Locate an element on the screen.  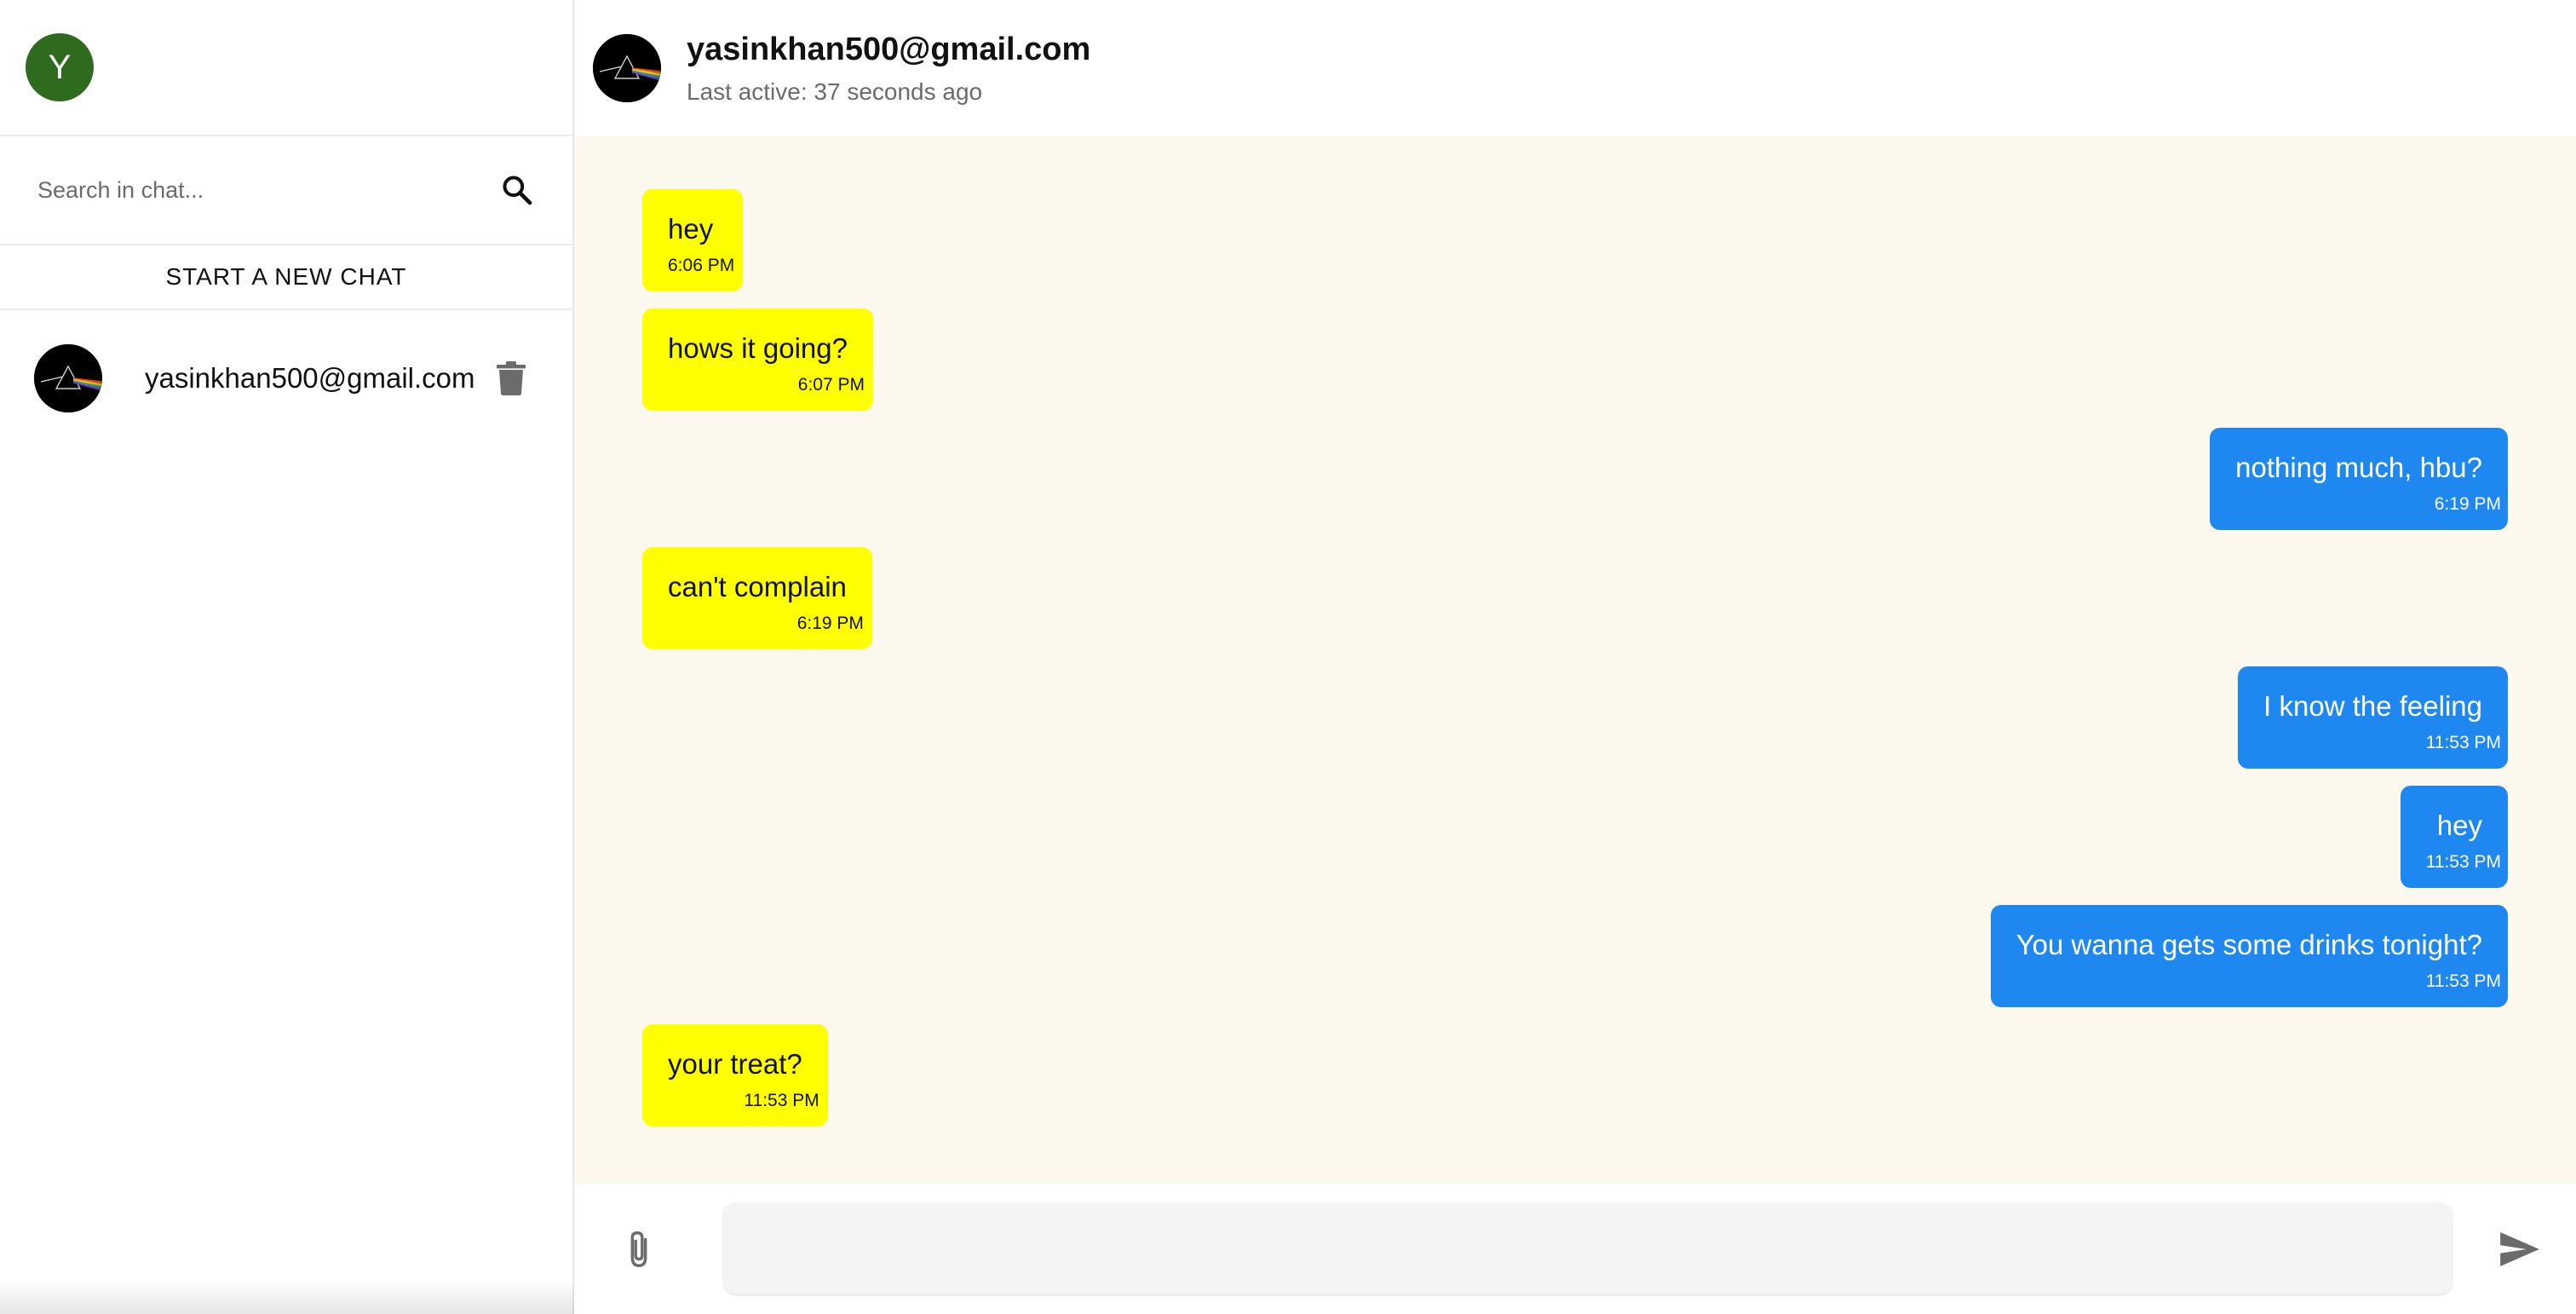
message-bubble-incoming: your treat? 11:53 PM is located at coordinates (735, 1075).